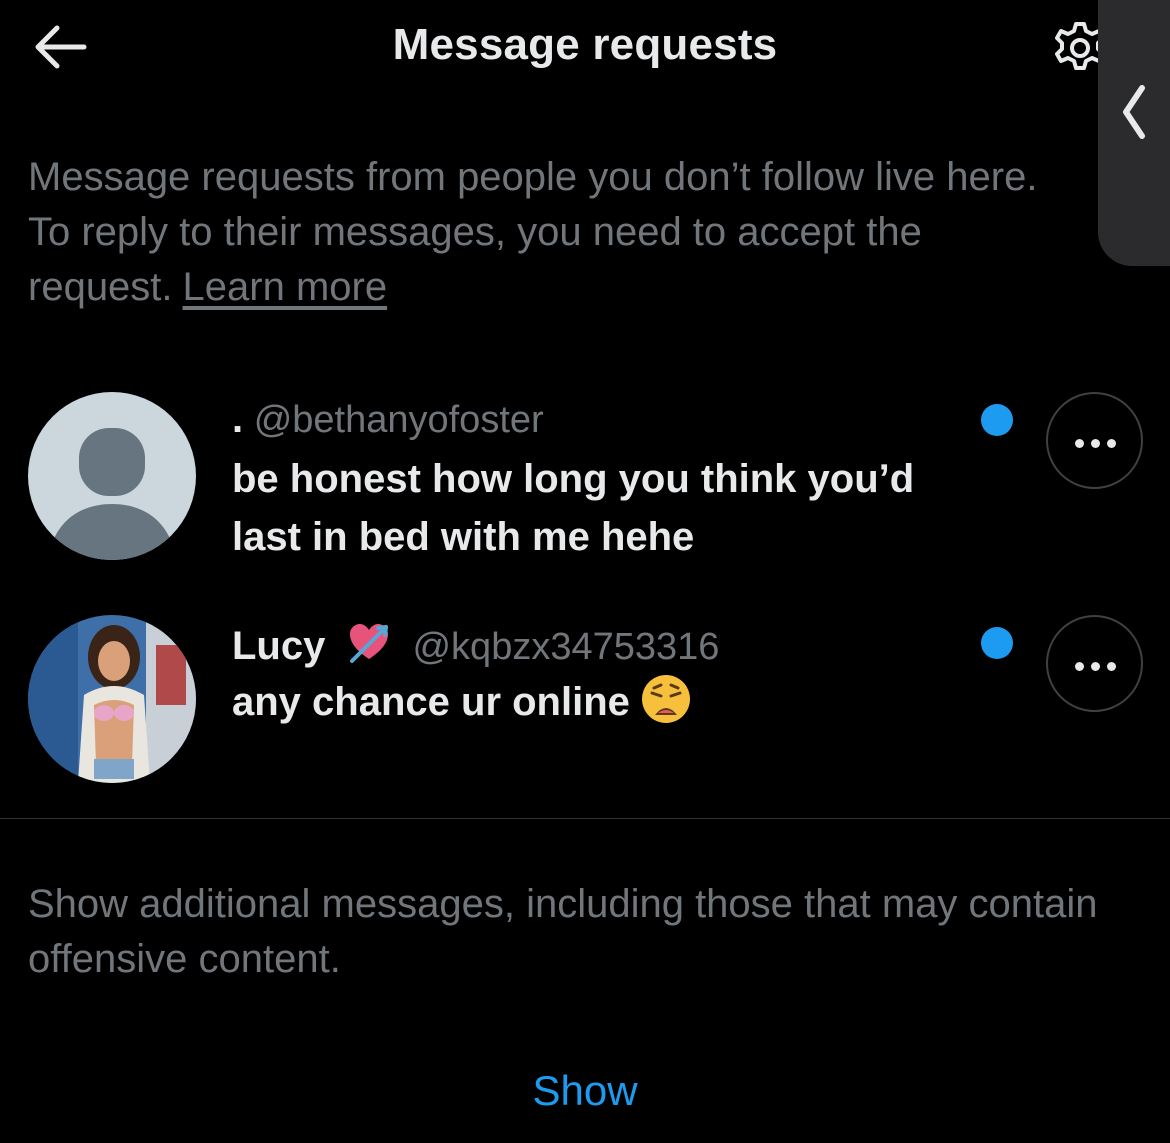  Describe the element at coordinates (398, 420) in the screenshot. I see `handle: @bethanyofoster` at that location.